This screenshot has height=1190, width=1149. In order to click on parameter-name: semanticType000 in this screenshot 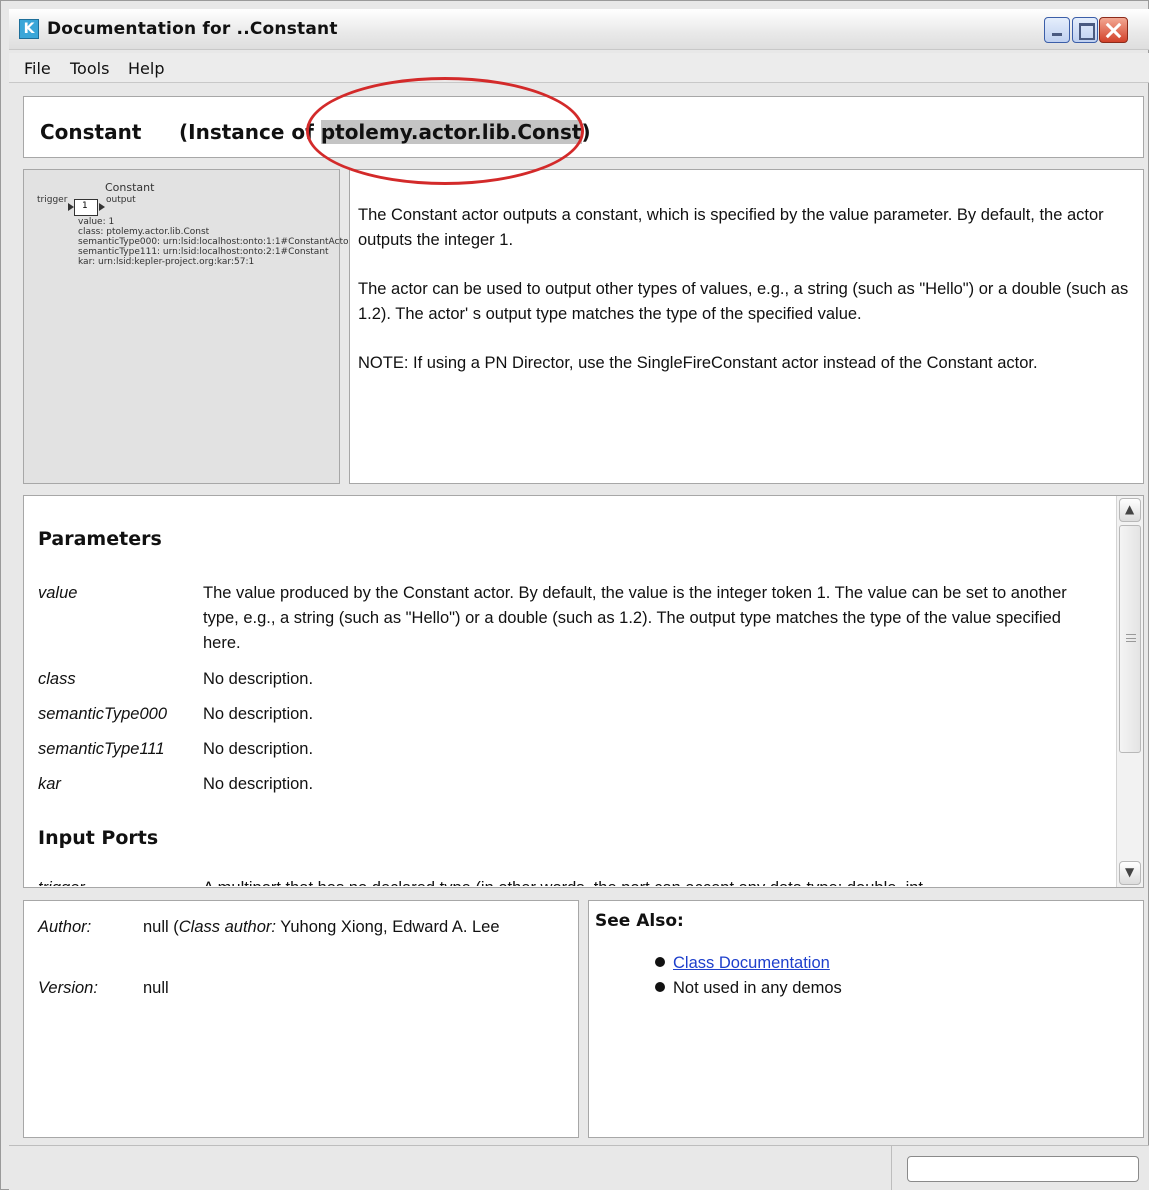, I will do `click(103, 714)`.